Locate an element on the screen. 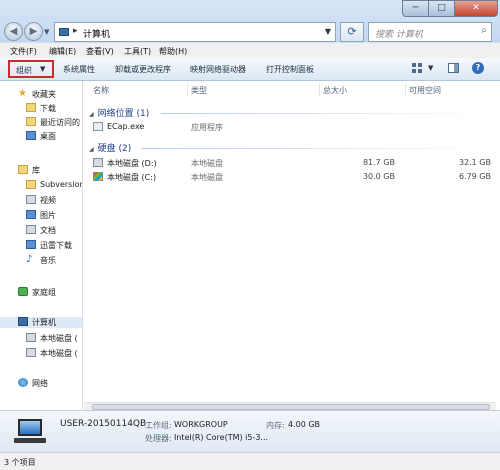  refresh-button: ⟳ is located at coordinates (352, 32).